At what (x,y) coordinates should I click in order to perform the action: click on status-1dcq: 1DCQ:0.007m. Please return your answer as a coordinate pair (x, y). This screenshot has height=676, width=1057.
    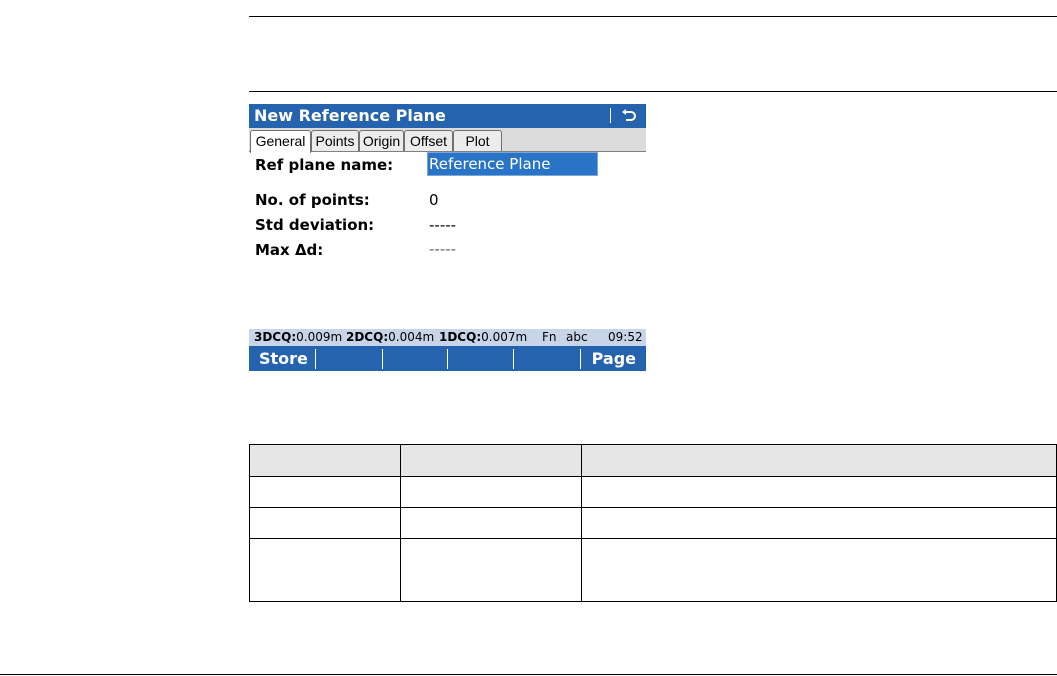
    Looking at the image, I should click on (483, 337).